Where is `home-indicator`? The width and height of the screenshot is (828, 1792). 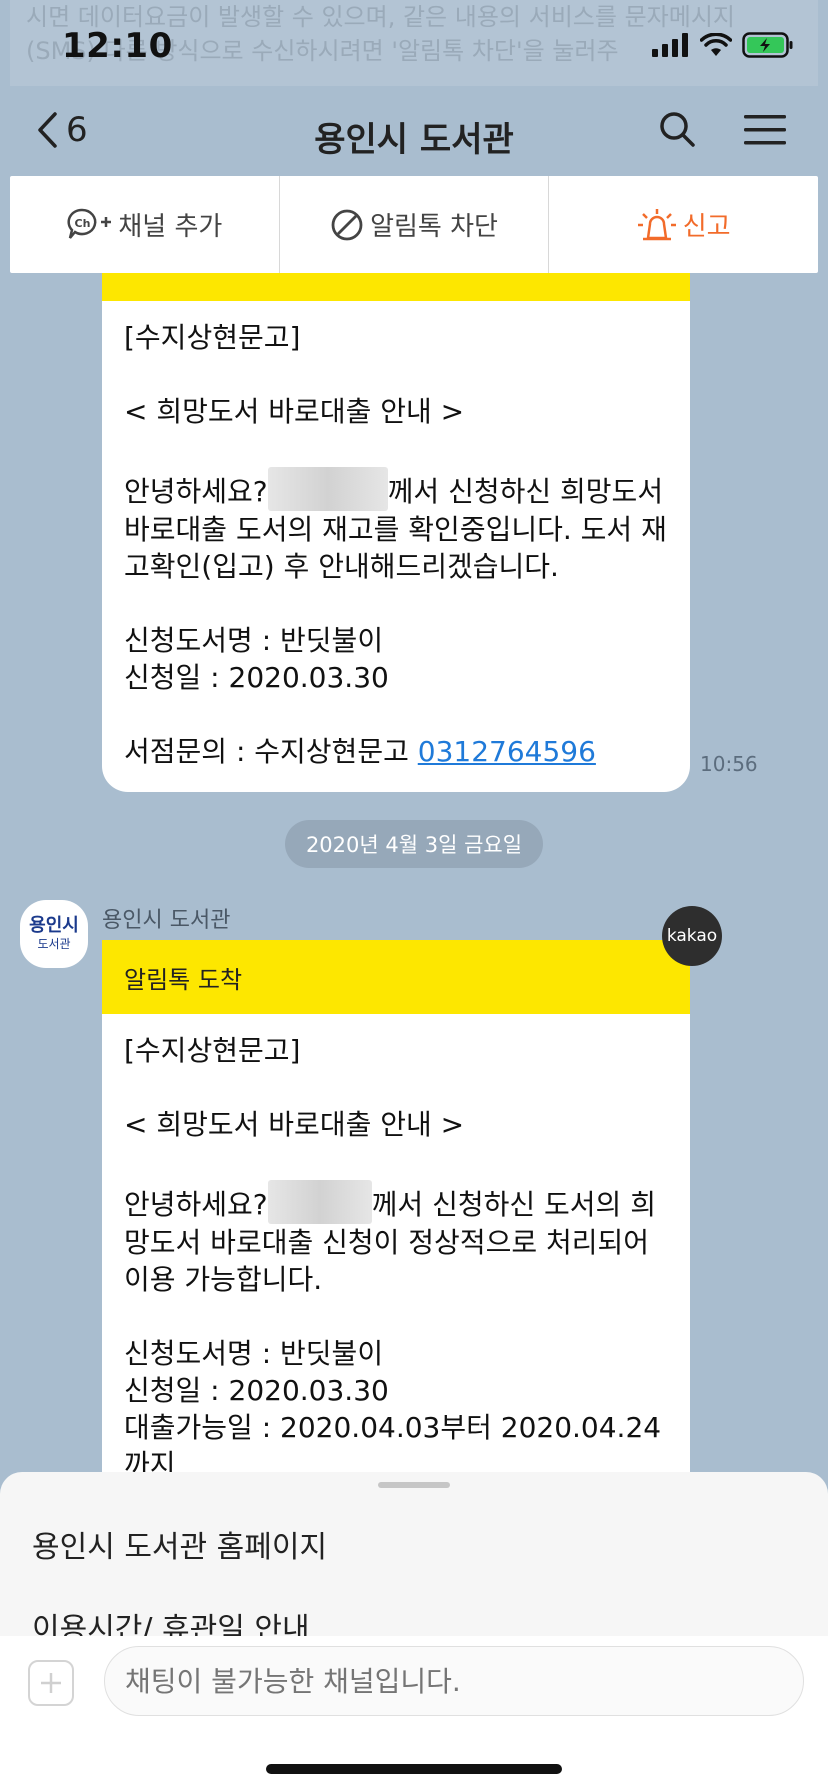 home-indicator is located at coordinates (414, 1769).